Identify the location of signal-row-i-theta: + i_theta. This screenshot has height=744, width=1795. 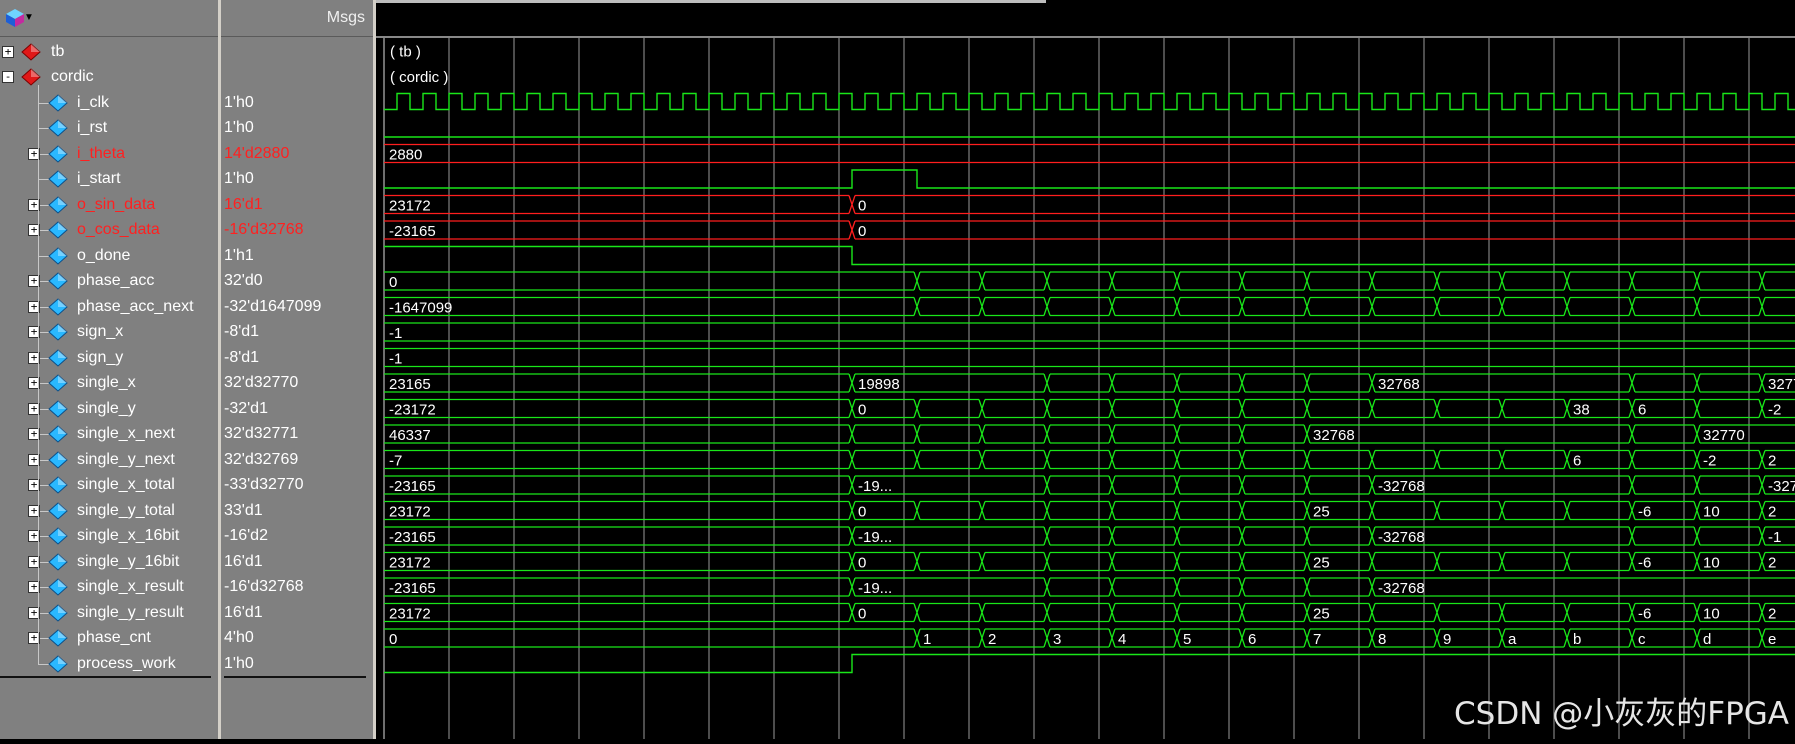
(109, 154).